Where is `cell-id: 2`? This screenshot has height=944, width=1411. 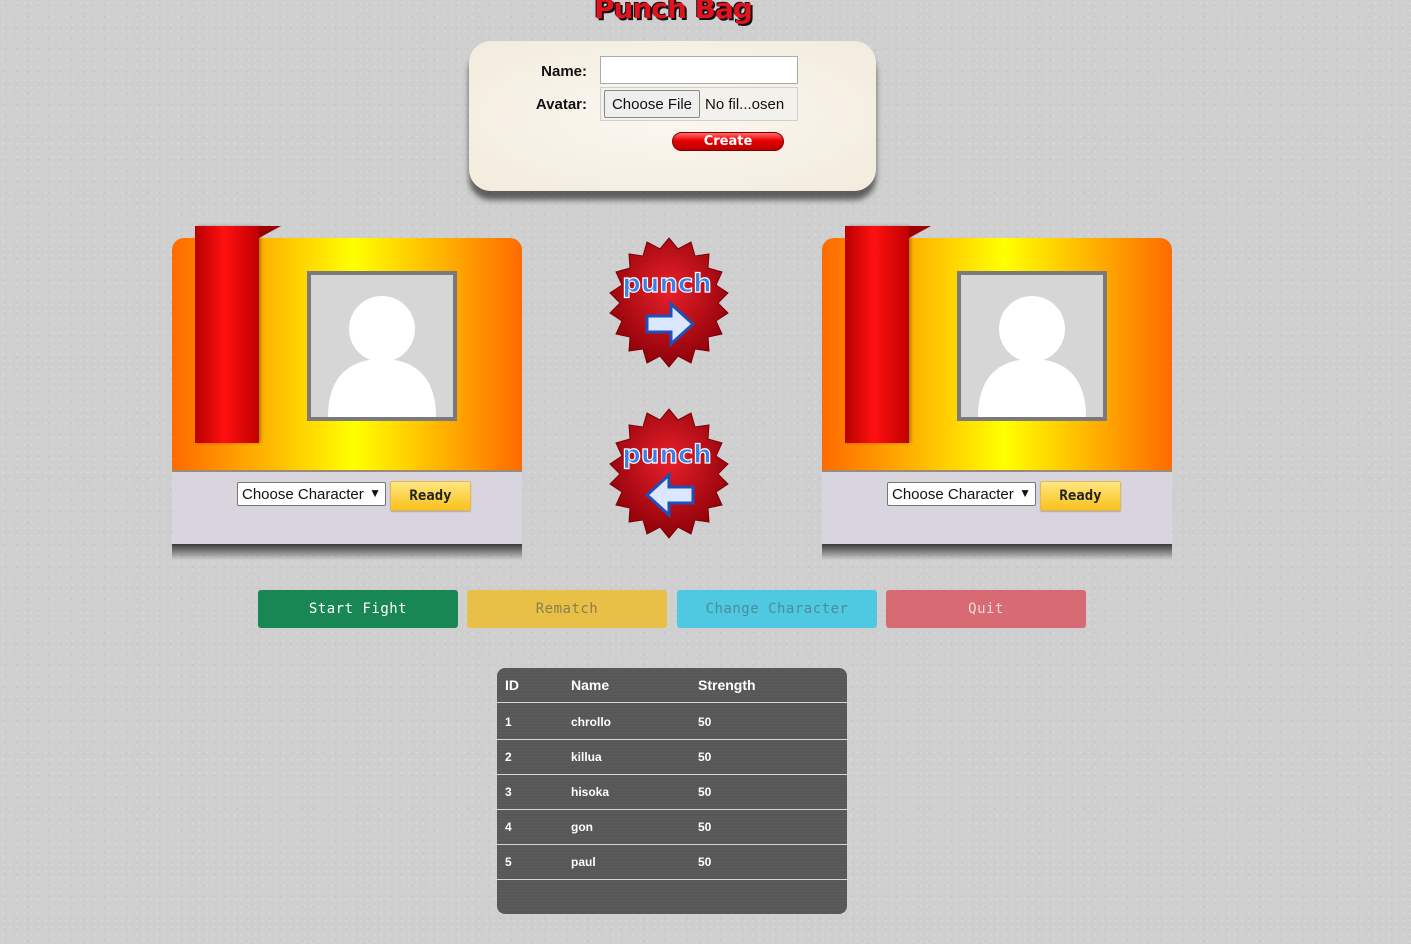
cell-id: 2 is located at coordinates (508, 757).